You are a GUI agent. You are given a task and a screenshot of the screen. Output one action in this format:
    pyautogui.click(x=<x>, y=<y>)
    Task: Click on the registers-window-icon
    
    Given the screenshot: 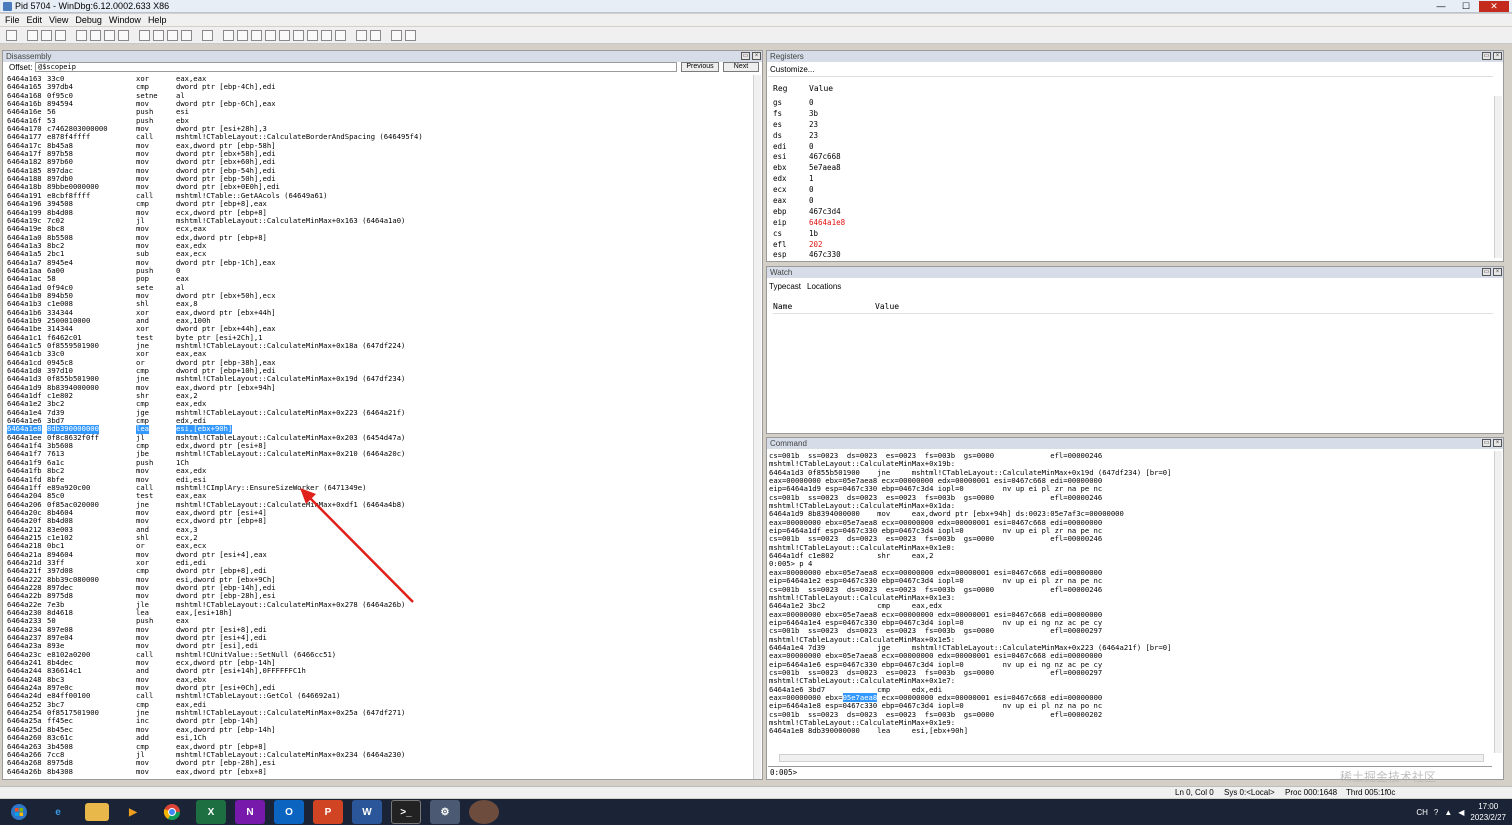 What is the action you would take?
    pyautogui.click(x=270, y=35)
    